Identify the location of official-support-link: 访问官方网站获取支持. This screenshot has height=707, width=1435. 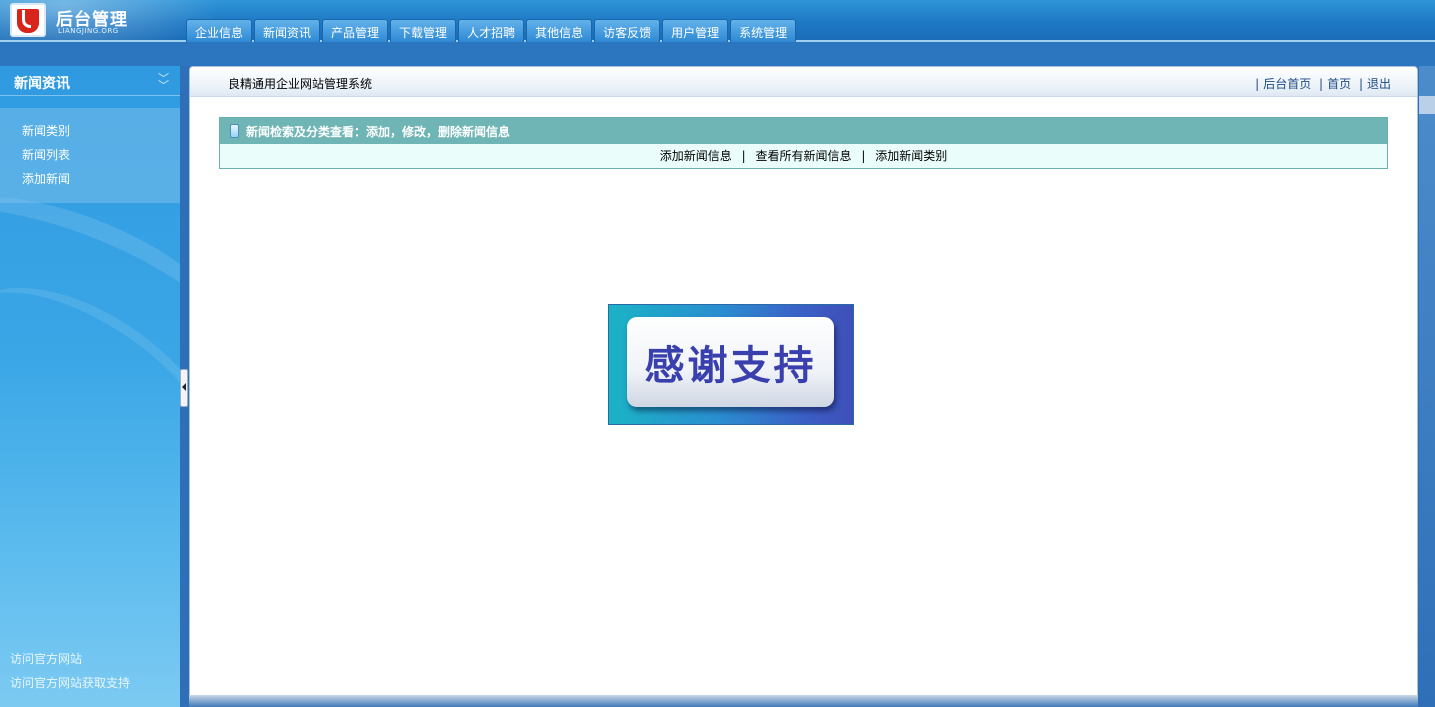
(70, 682).